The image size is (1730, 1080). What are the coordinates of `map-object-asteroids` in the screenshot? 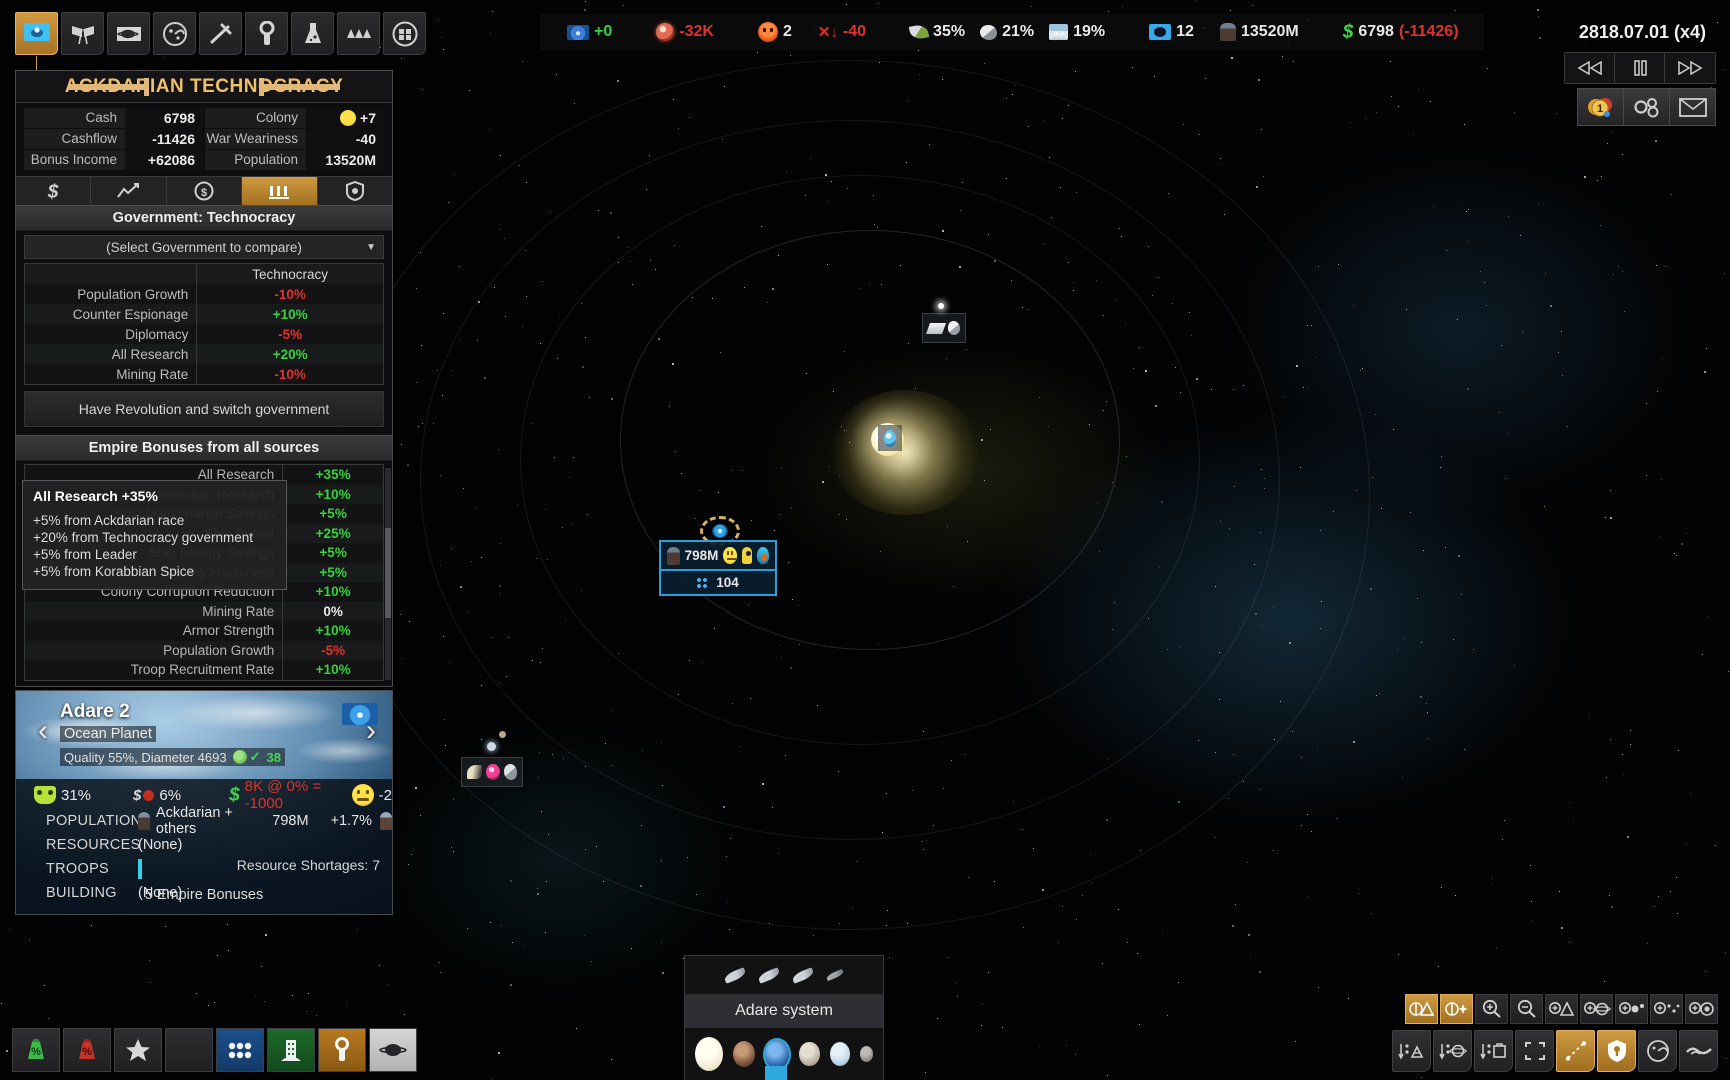 It's located at (944, 328).